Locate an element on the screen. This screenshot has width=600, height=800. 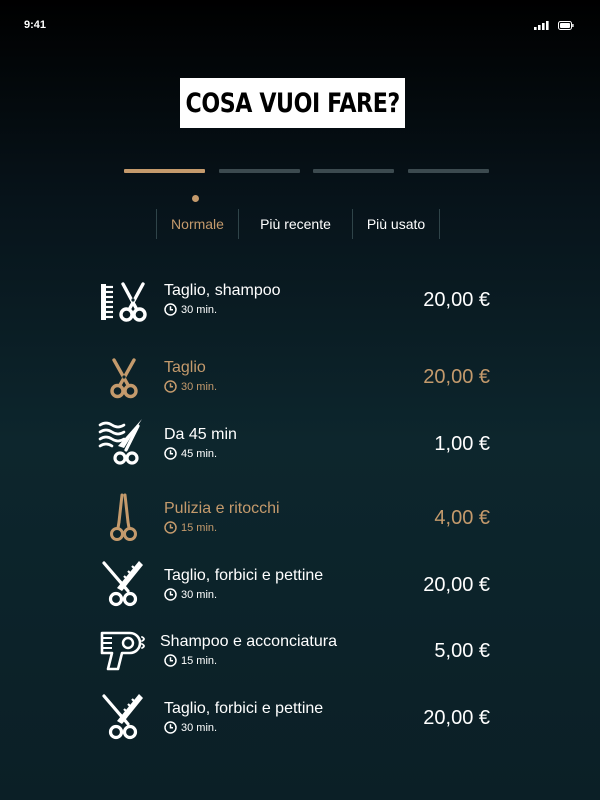
status-icons is located at coordinates (554, 25).